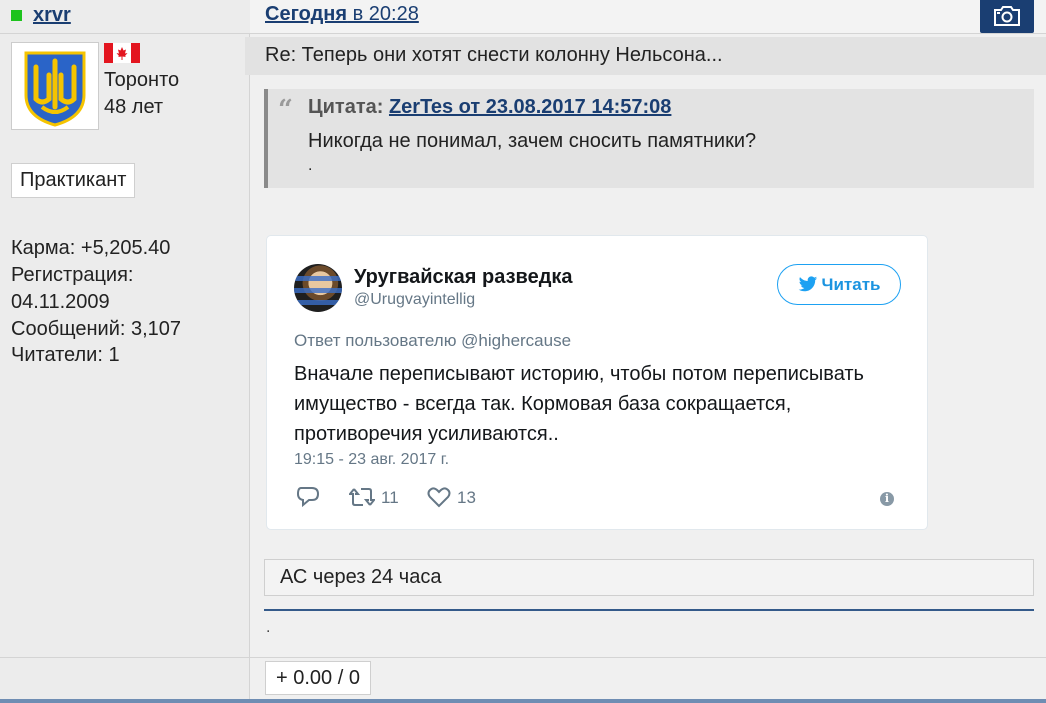 The height and width of the screenshot is (703, 1046). I want to click on heart-icon, so click(439, 497).